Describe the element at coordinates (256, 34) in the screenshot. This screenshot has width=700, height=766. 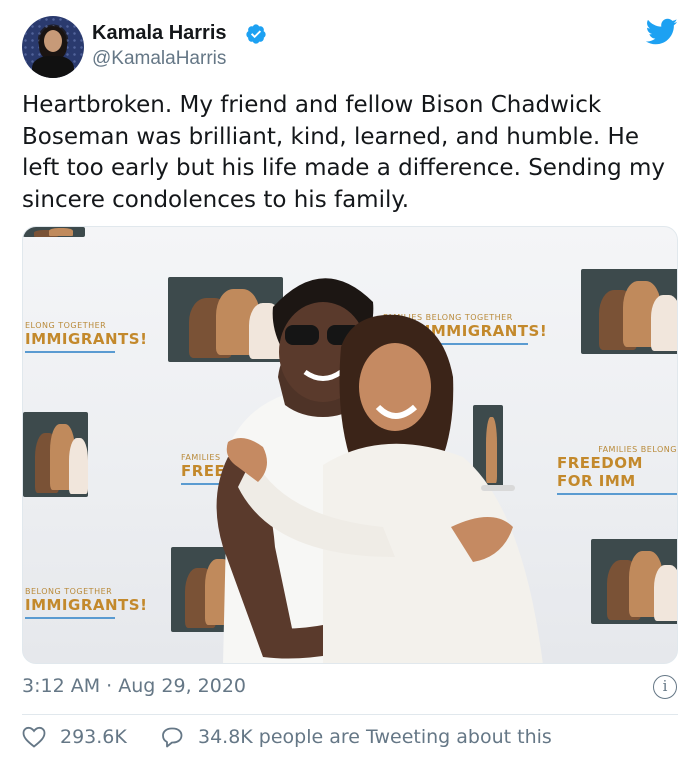
I see `verified-badge-icon` at that location.